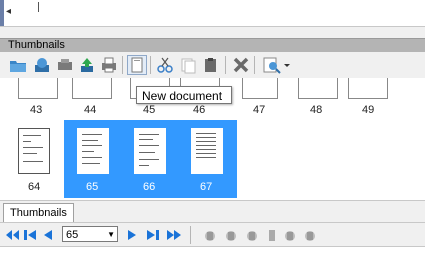 The image size is (425, 256). I want to click on zoom-icon, so click(272, 65).